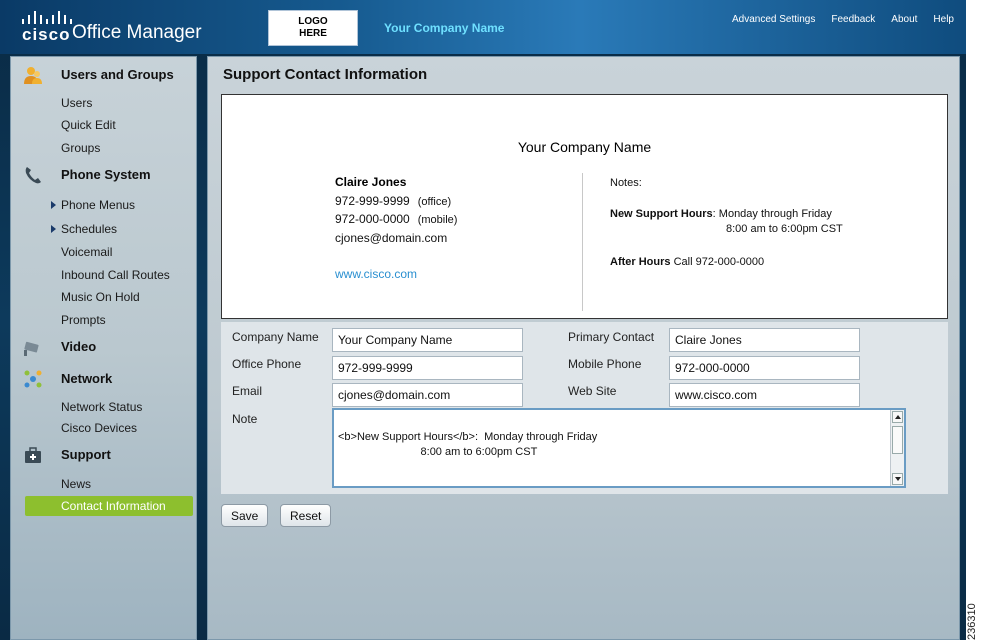  I want to click on sidebar-item-prompts: Prompts, so click(83, 320).